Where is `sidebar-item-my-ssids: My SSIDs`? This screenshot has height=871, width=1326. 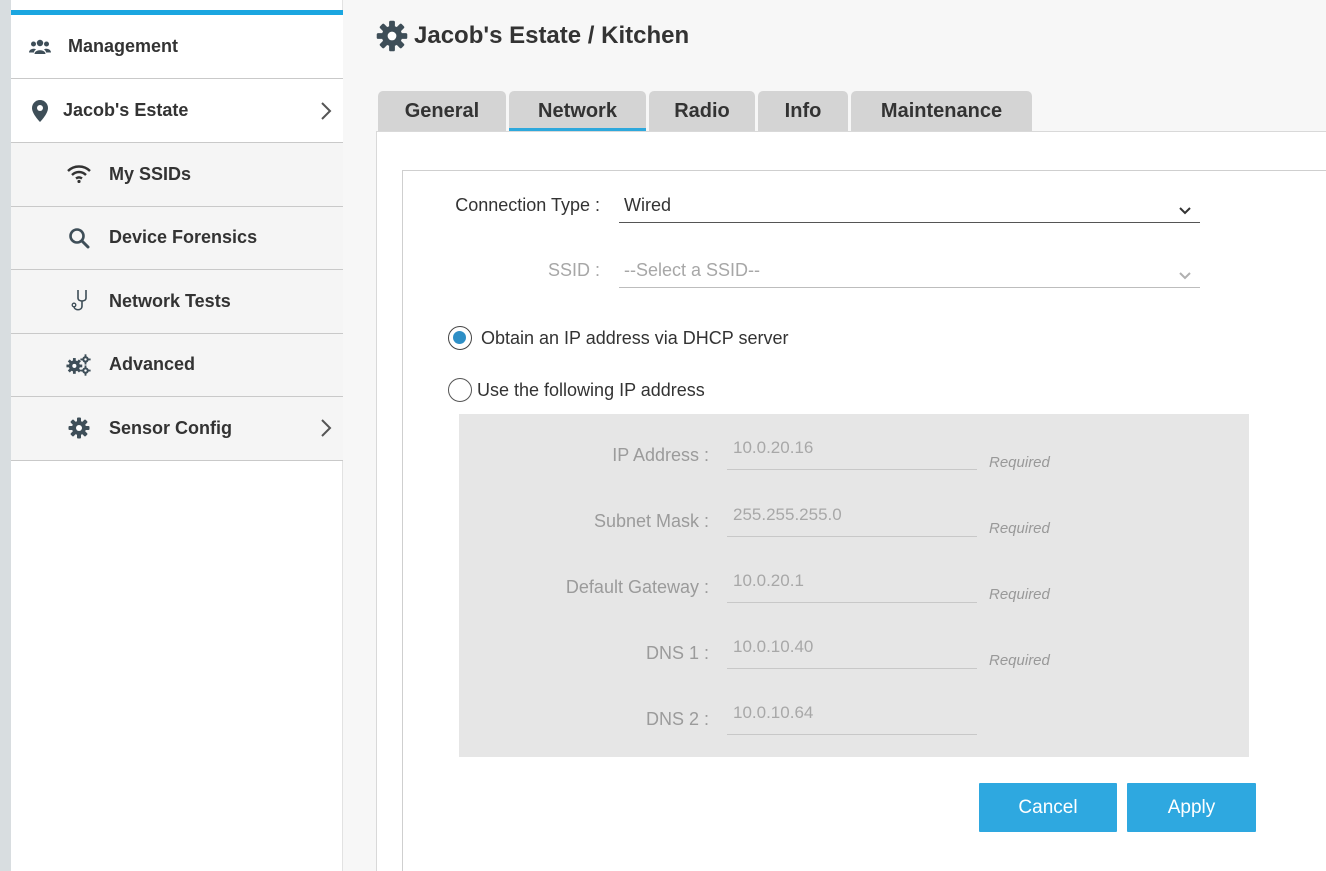
sidebar-item-my-ssids: My SSIDs is located at coordinates (177, 175).